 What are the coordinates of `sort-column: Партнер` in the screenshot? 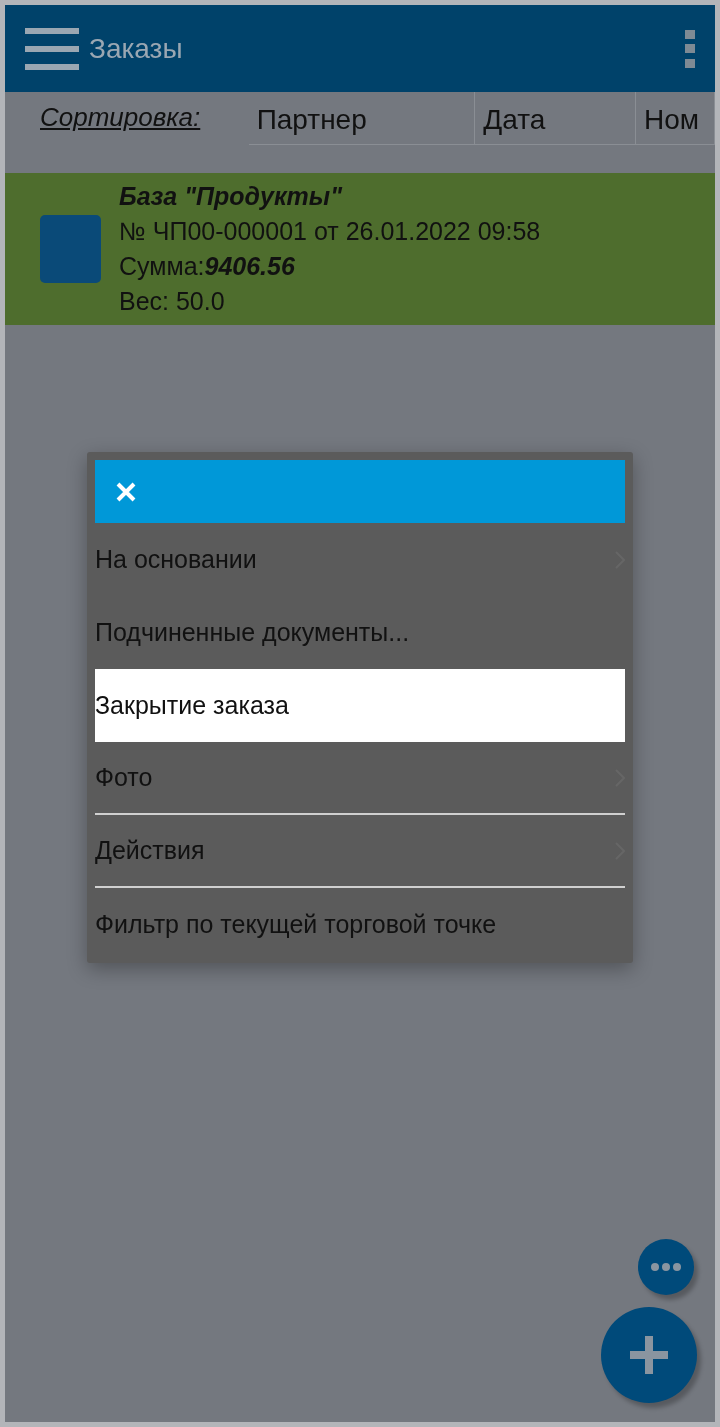 It's located at (362, 118).